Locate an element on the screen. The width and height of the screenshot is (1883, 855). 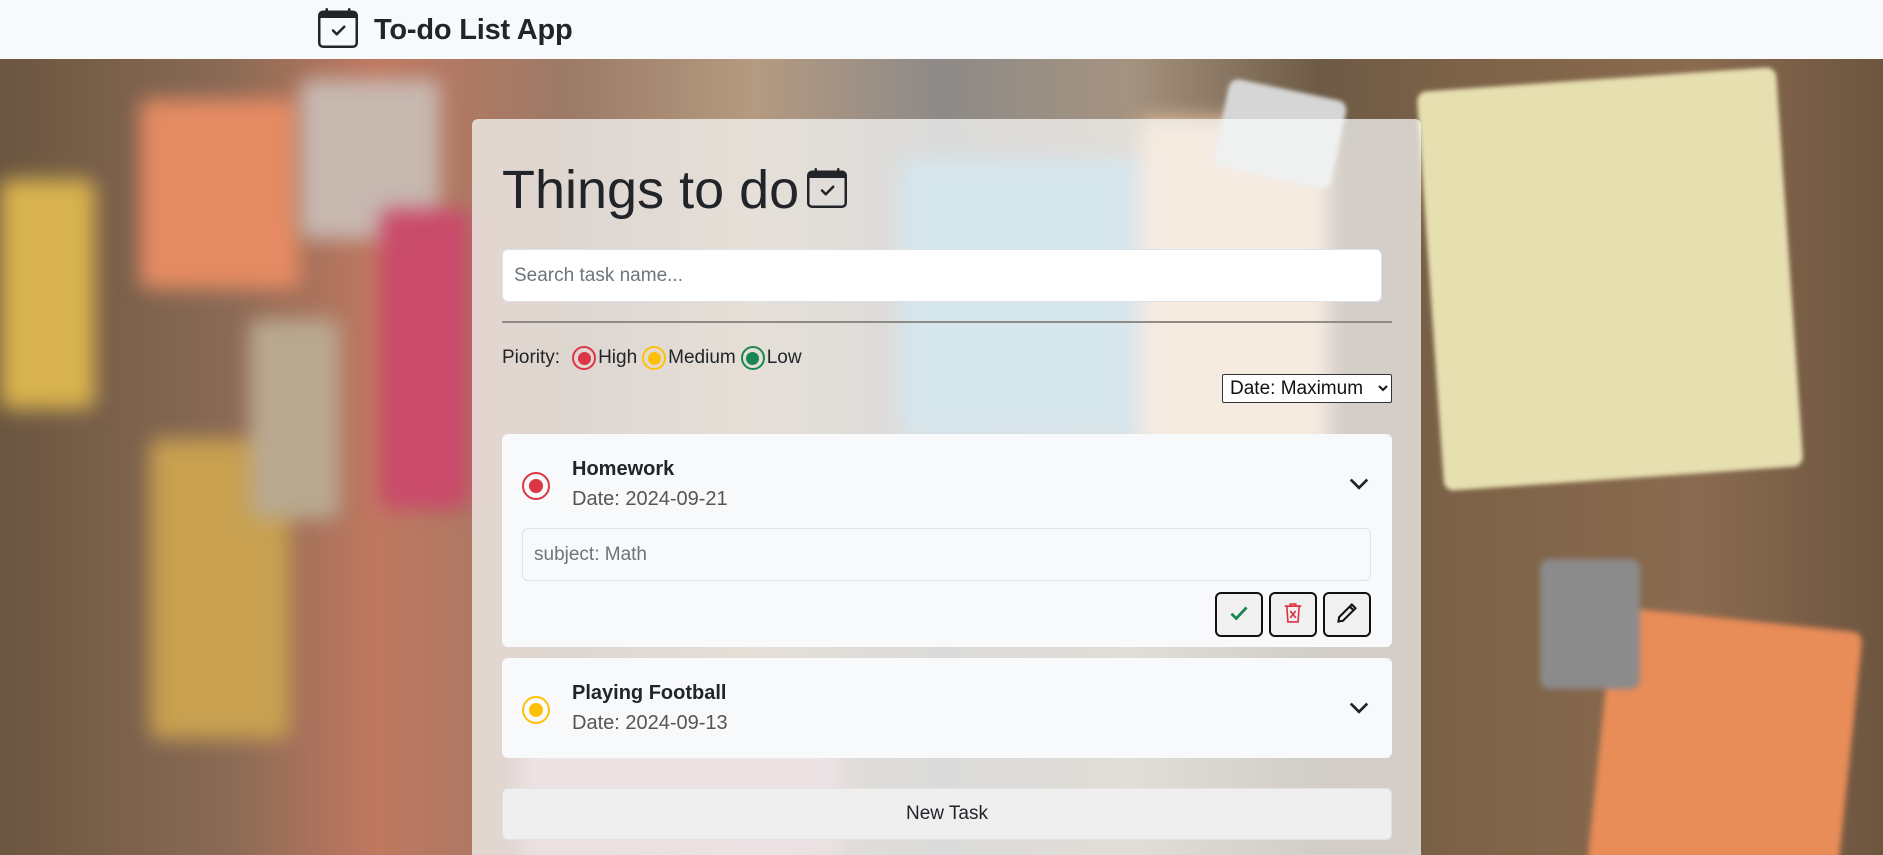
title-row: Things to do is located at coordinates (675, 190).